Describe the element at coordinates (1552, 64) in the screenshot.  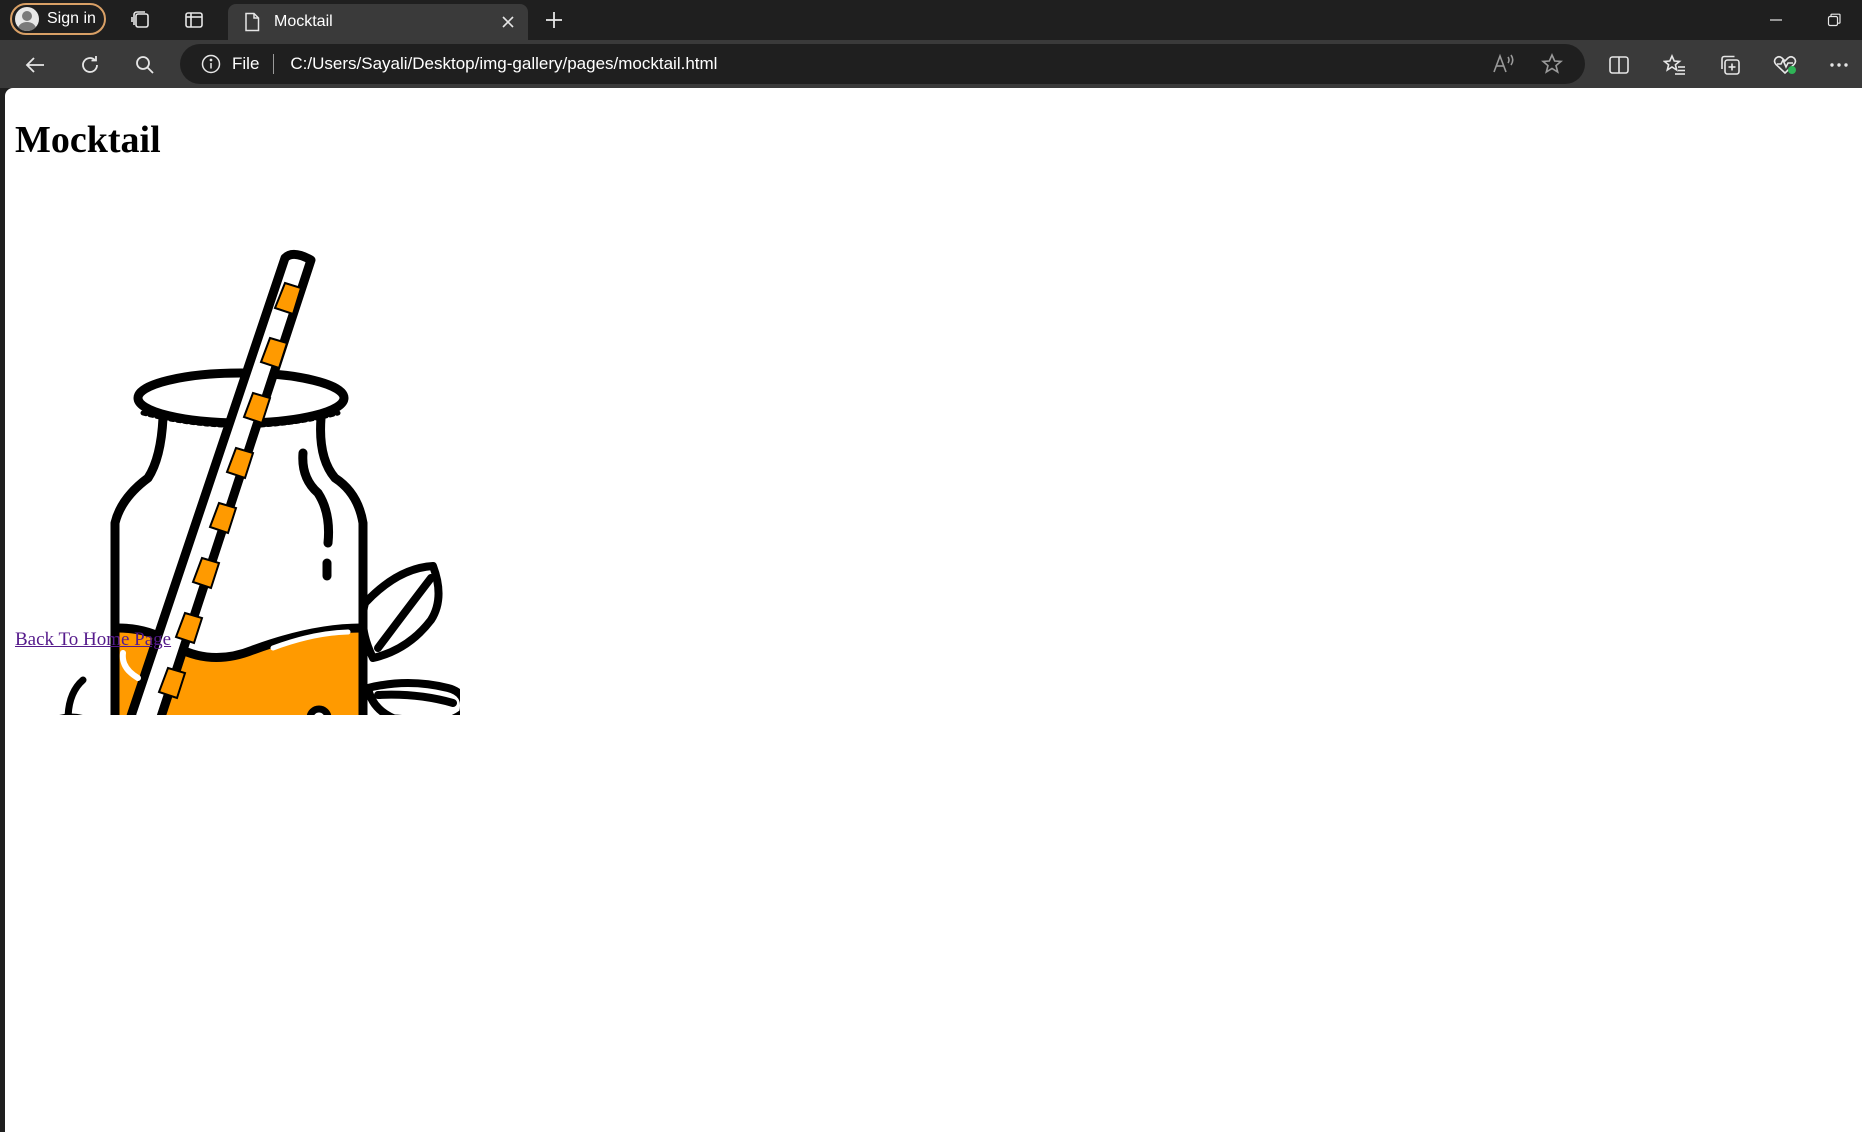
I see `favorite-star-icon` at that location.